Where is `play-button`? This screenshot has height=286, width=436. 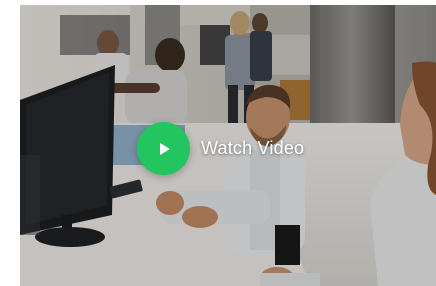
play-button is located at coordinates (163, 148).